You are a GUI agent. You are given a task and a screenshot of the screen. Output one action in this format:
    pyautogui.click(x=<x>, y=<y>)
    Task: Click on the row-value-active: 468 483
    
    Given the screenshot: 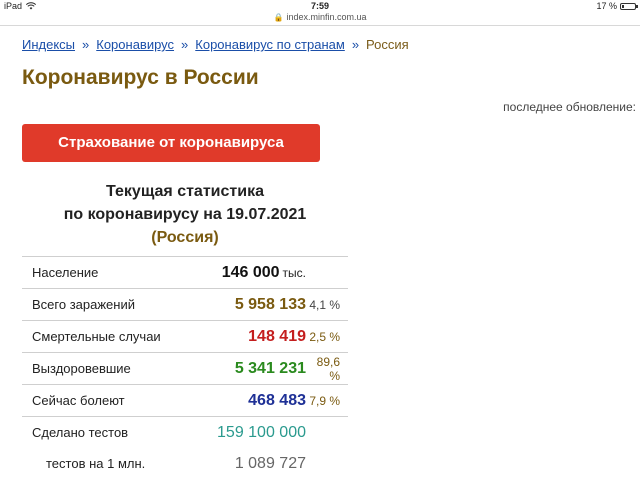 What is the action you would take?
    pyautogui.click(x=251, y=400)
    